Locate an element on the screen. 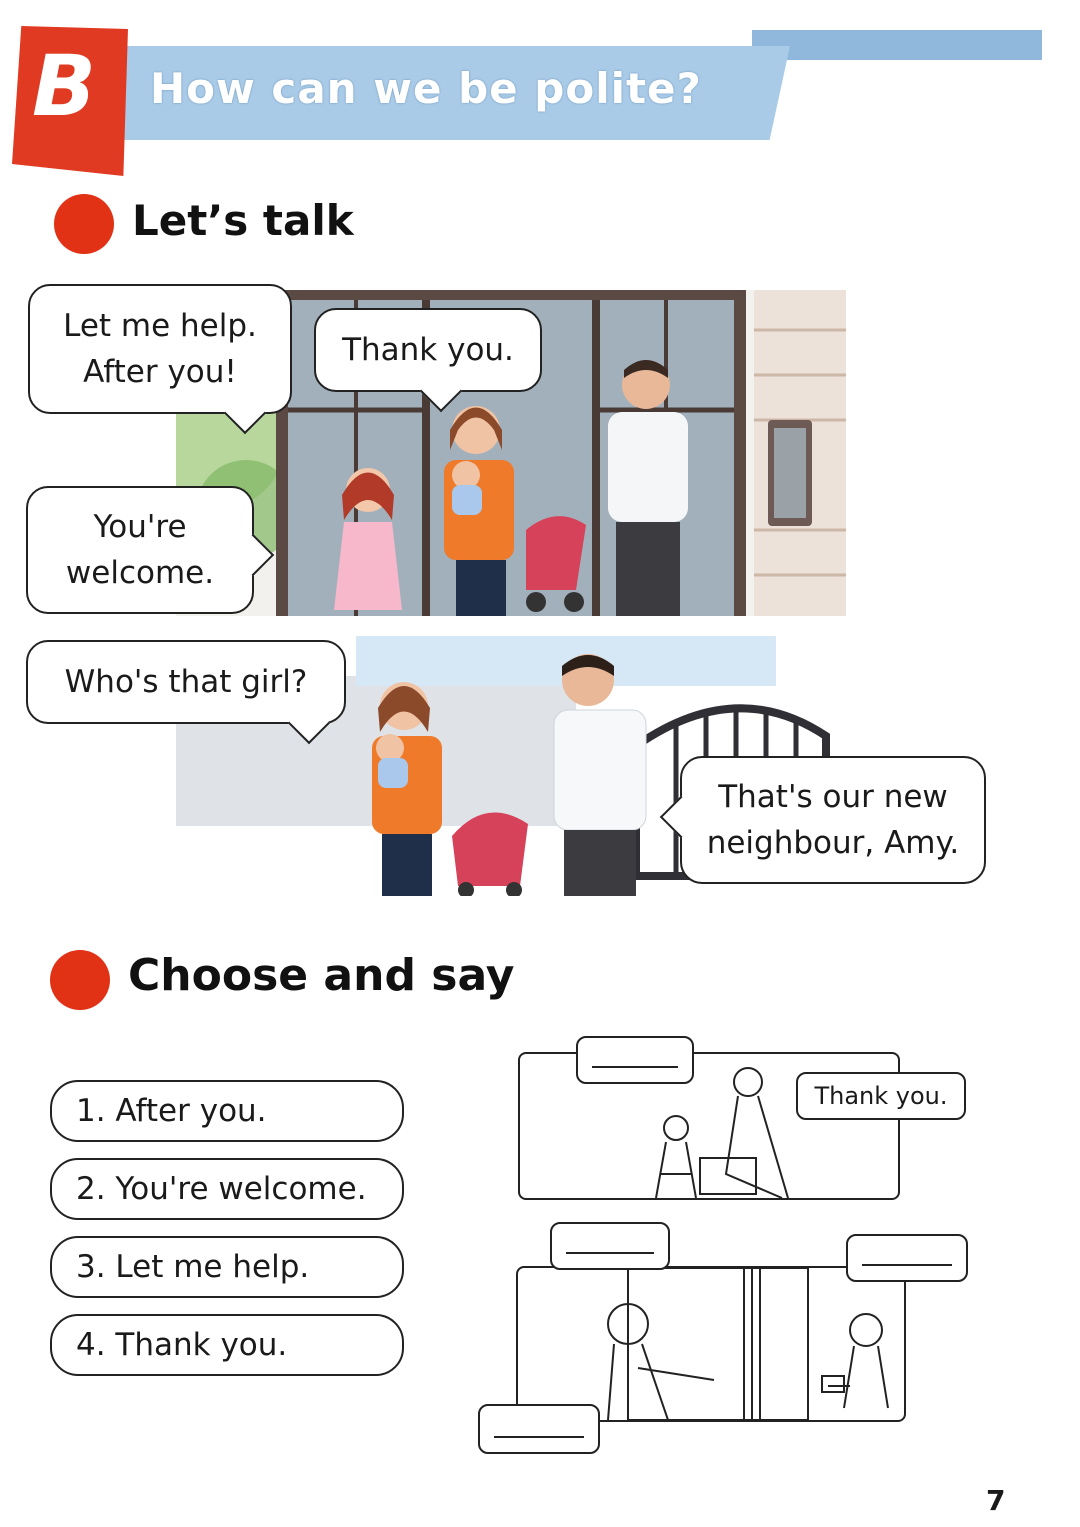  option-let-me-help: 3. Let me help. is located at coordinates (227, 1267).